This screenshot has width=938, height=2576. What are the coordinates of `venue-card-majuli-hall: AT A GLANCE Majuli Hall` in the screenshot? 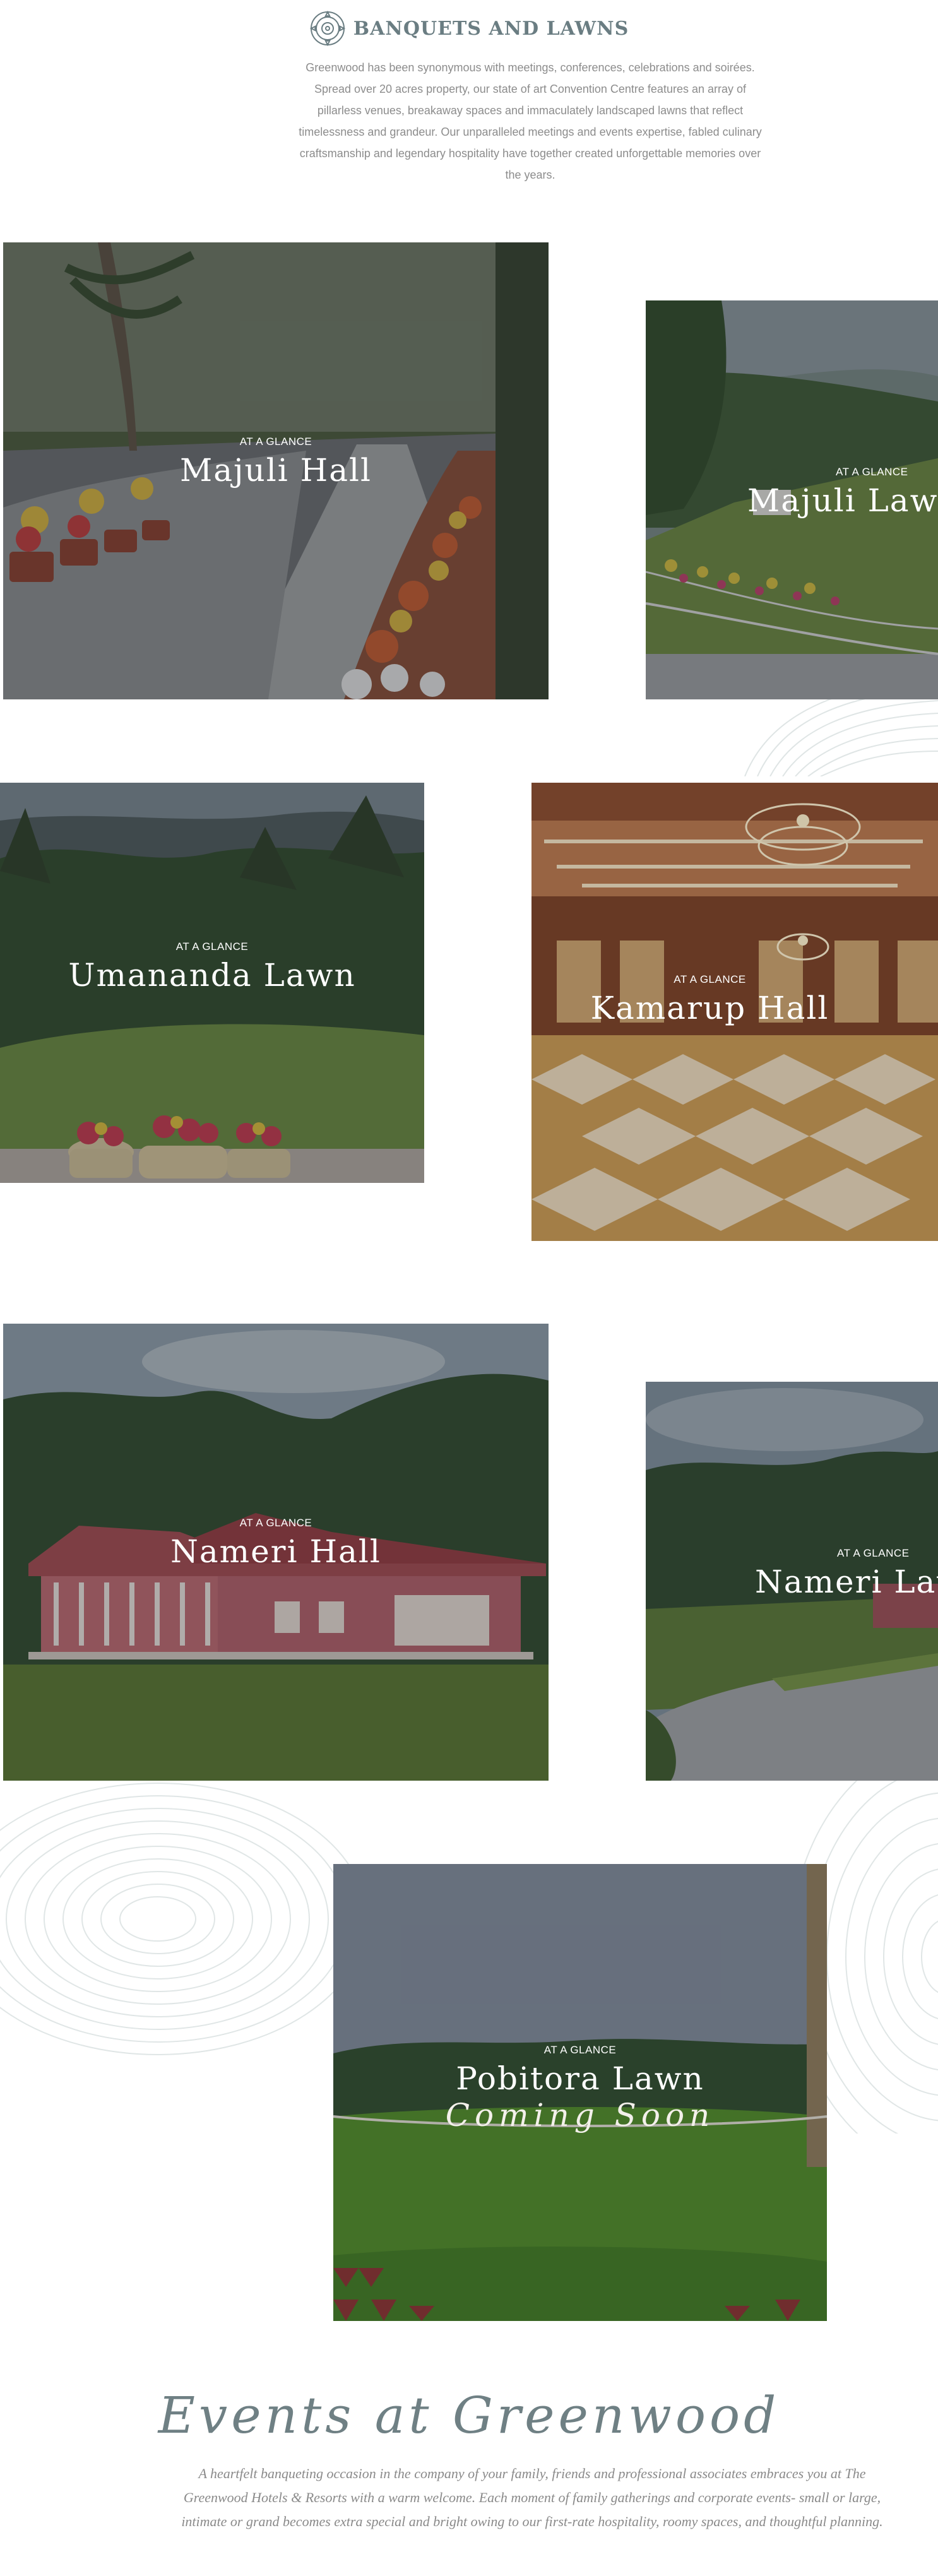 It's located at (276, 470).